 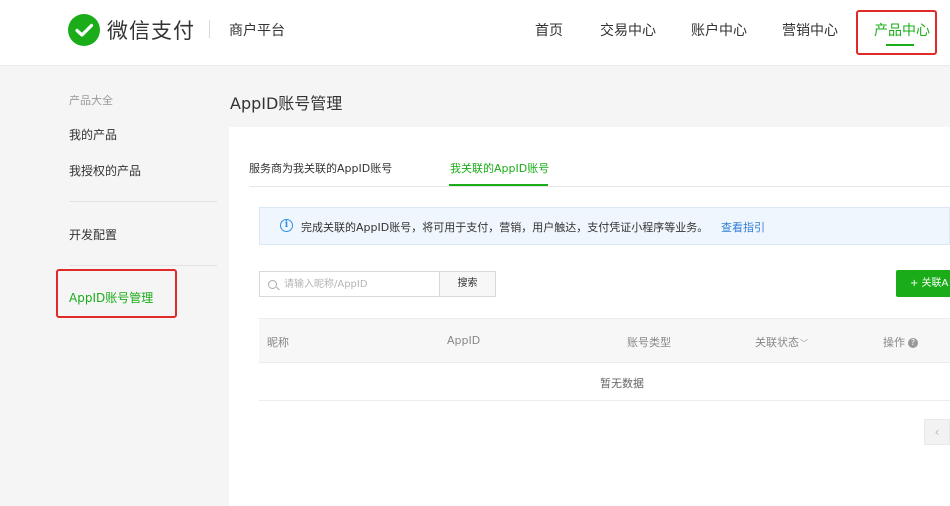 I want to click on wechat-pay-icon, so click(x=84, y=30).